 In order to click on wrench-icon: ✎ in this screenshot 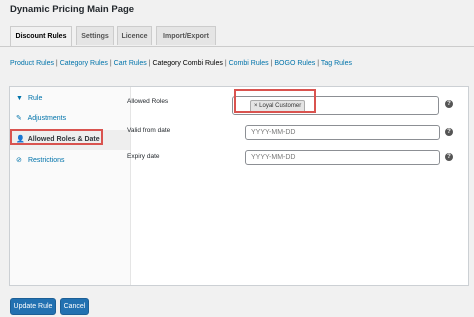, I will do `click(19, 118)`.